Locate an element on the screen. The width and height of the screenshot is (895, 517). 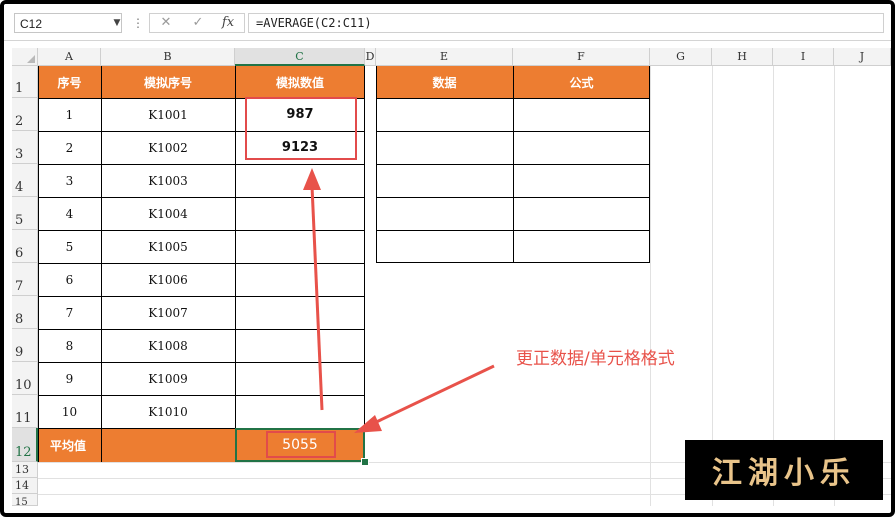
column-header-g: G is located at coordinates (681, 57).